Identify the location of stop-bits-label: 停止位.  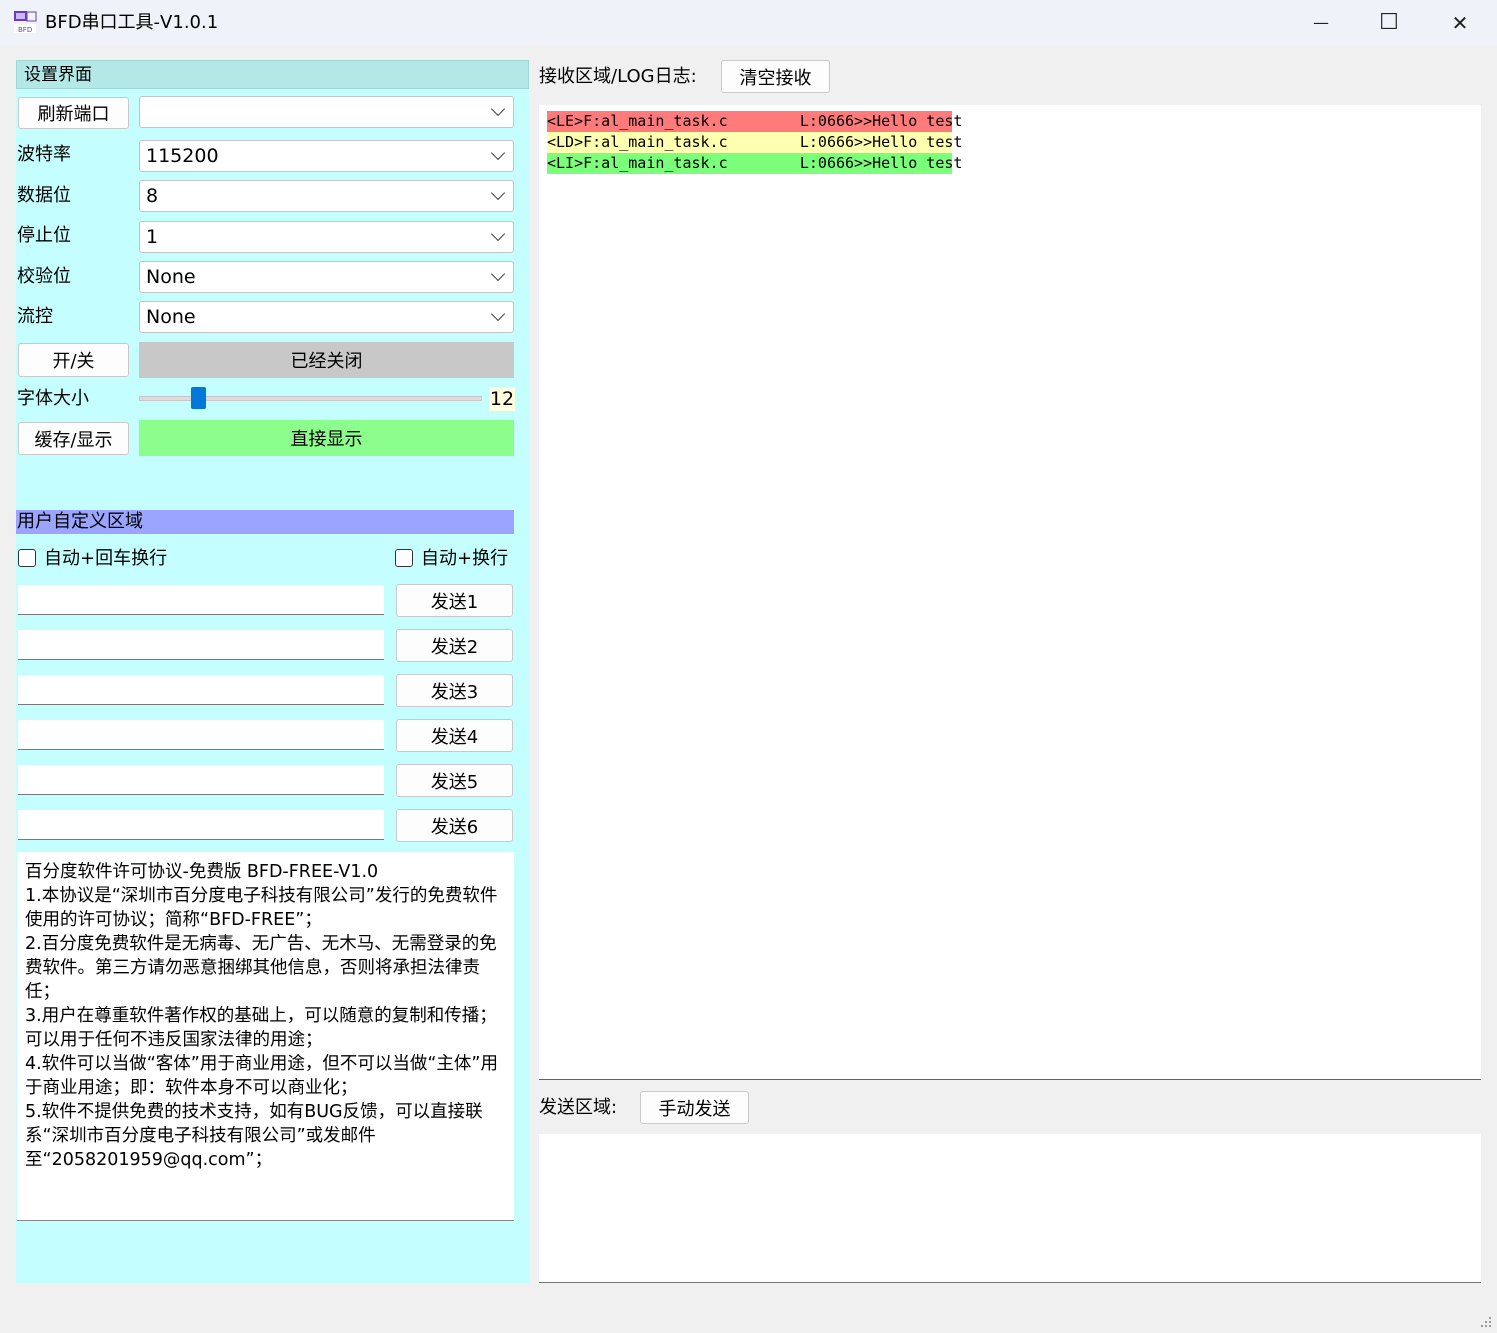
(44, 235).